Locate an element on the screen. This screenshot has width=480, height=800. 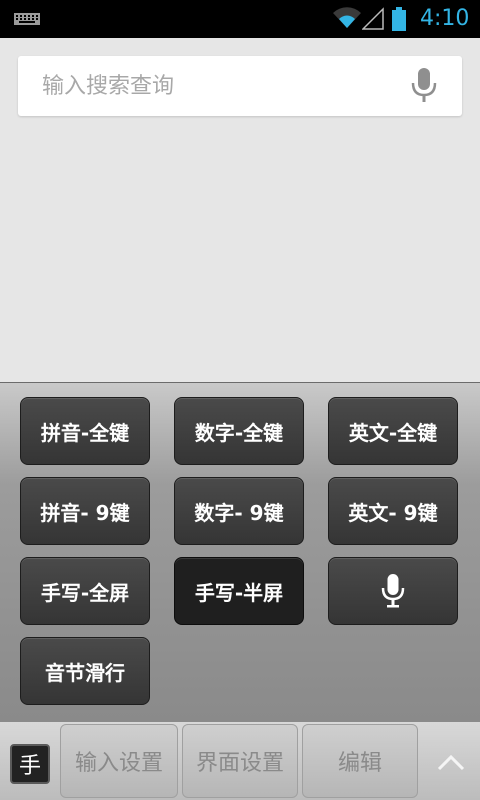
handwriting-mode-icon: 手 is located at coordinates (30, 764).